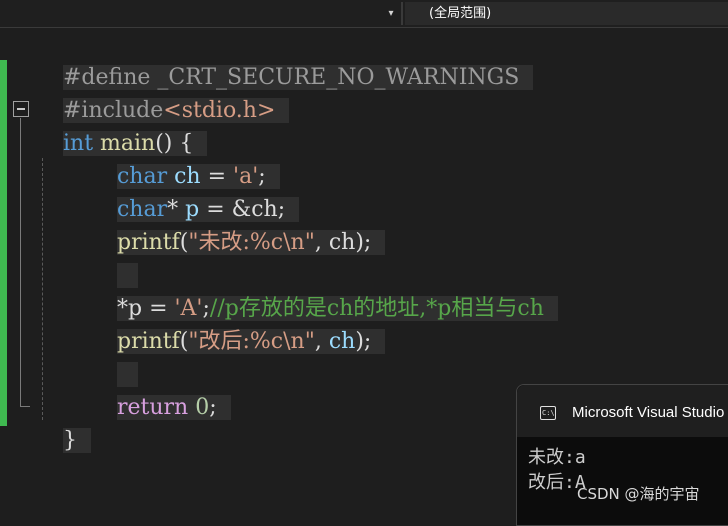 Image resolution: width=728 pixels, height=526 pixels. I want to click on format-string: "改后:%c\n", so click(251, 341).